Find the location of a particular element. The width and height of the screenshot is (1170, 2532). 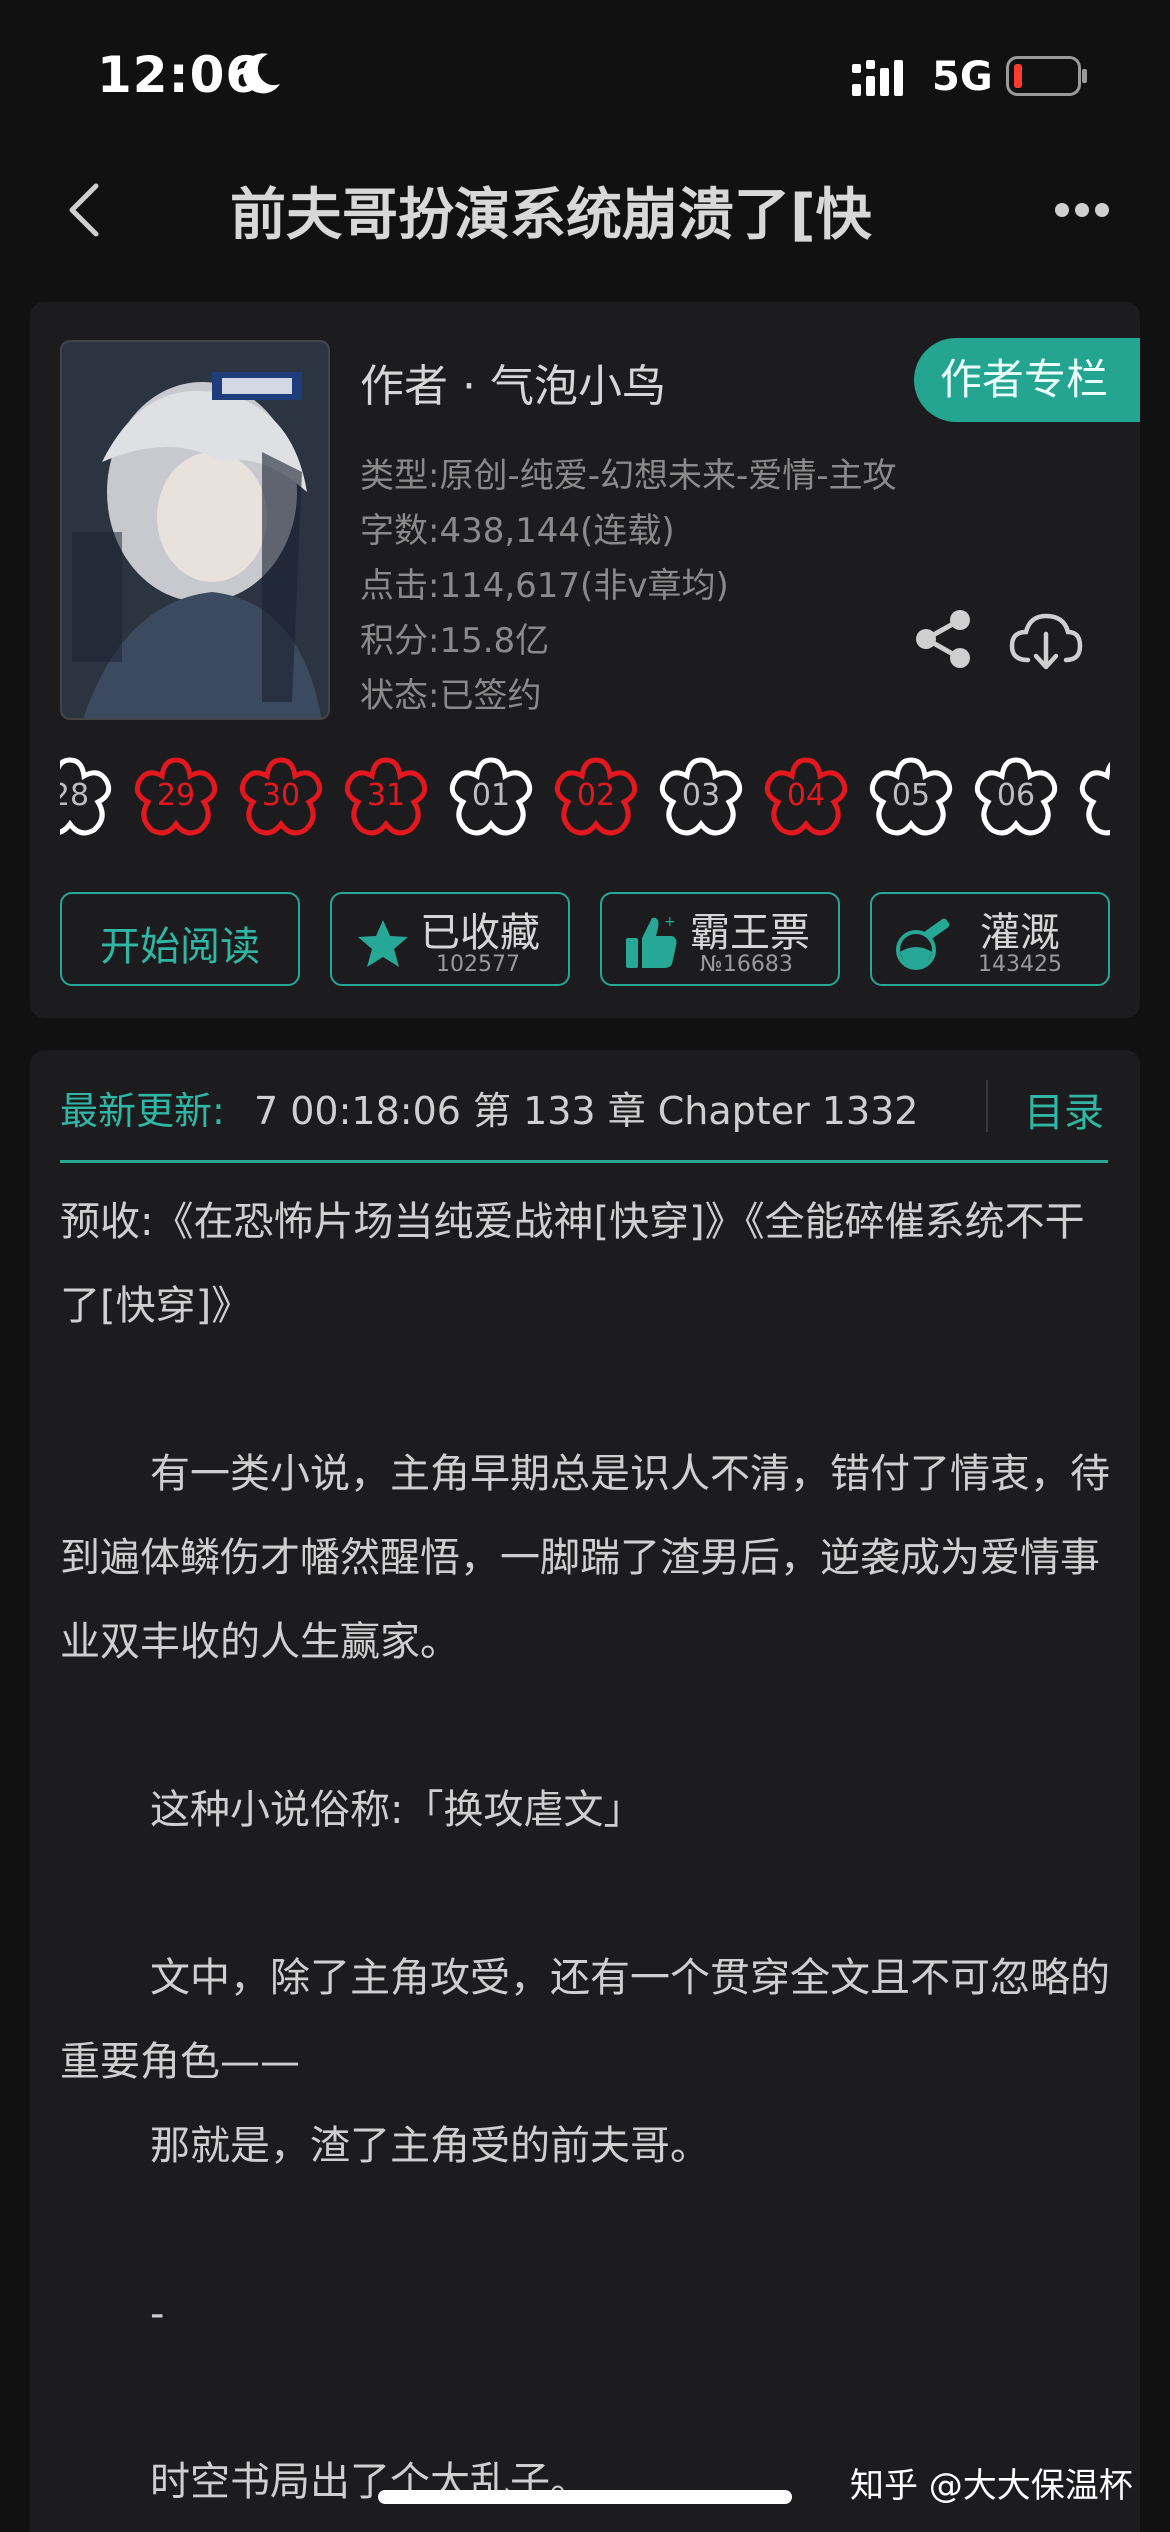

book-cover-image is located at coordinates (195, 530).